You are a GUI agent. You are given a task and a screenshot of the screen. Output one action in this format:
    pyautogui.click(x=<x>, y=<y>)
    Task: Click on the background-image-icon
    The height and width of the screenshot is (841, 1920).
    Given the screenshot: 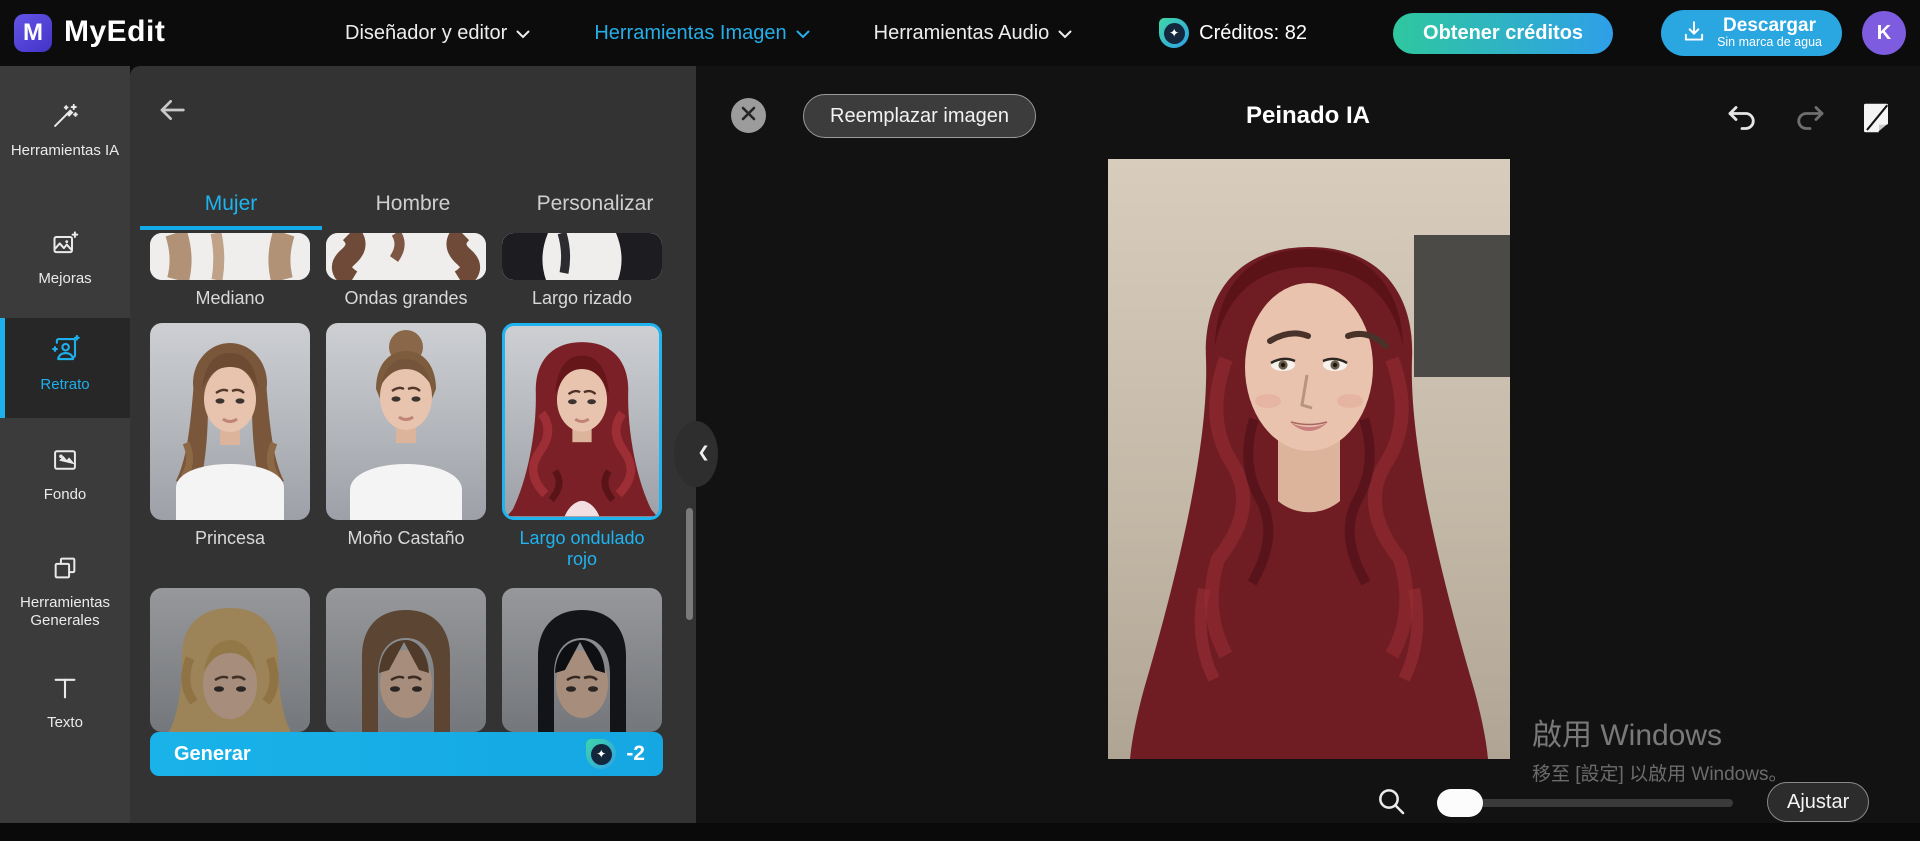 What is the action you would take?
    pyautogui.click(x=65, y=462)
    